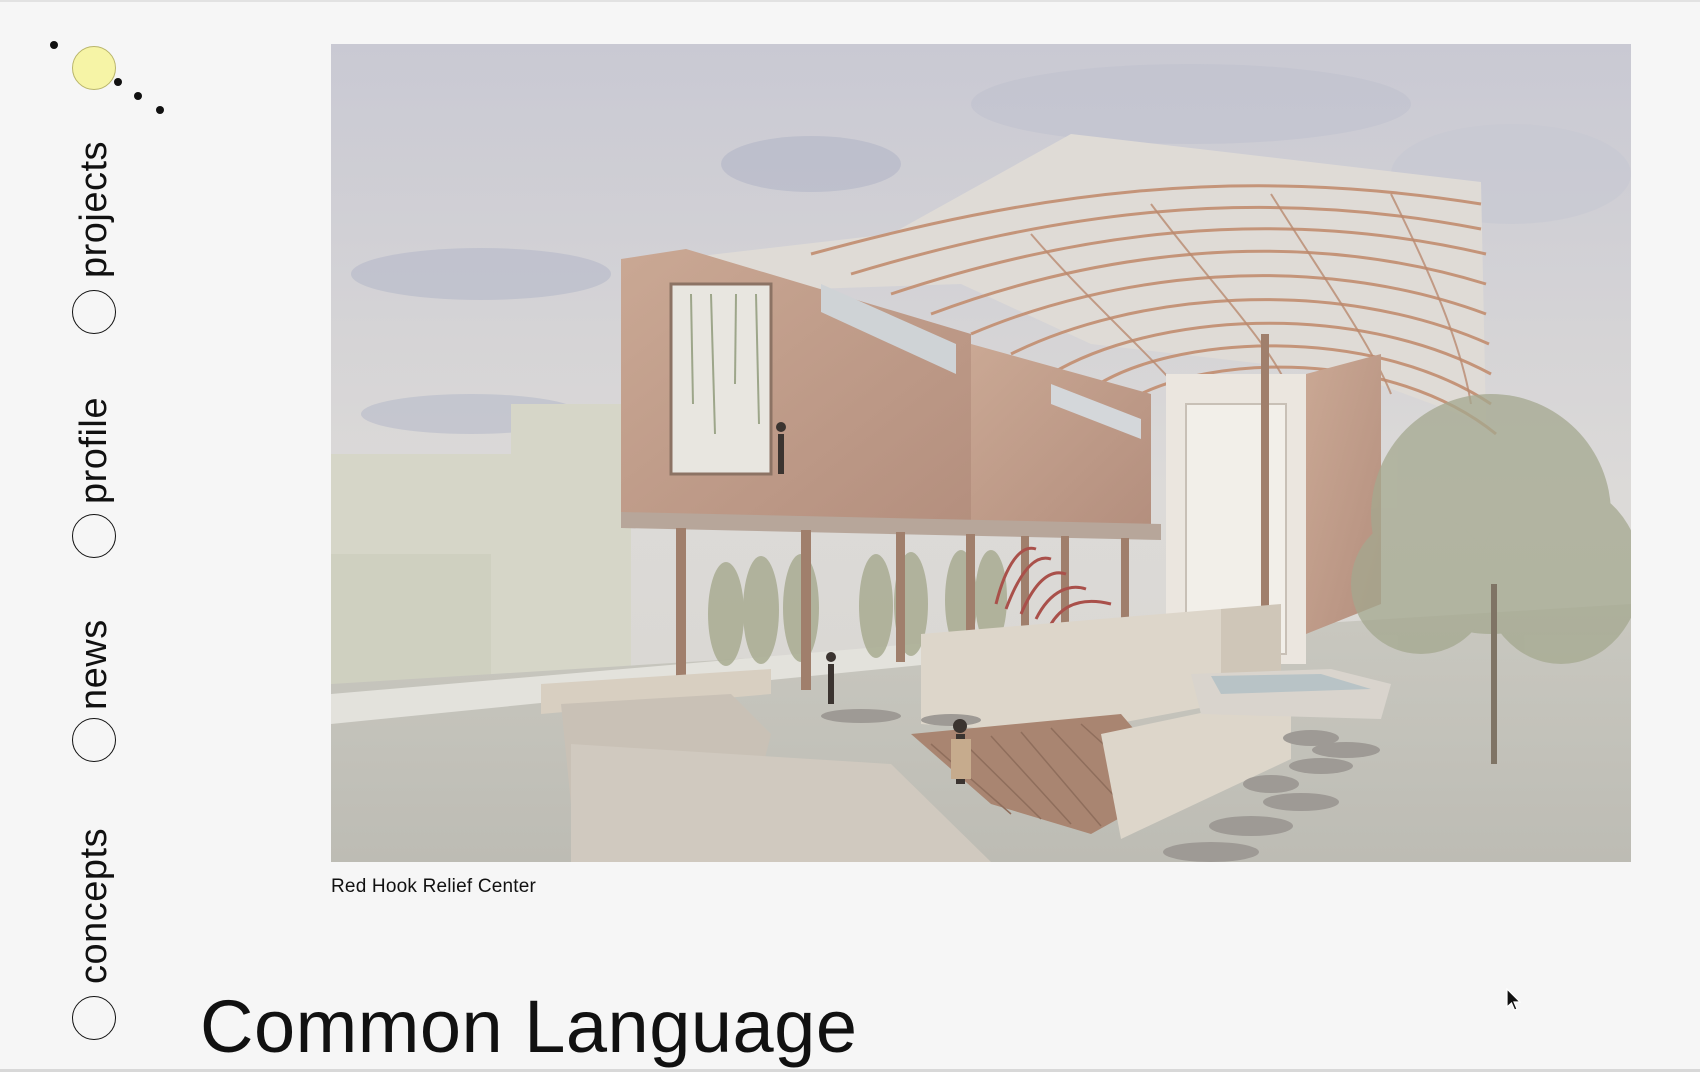 This screenshot has height=1072, width=1700. I want to click on site-logo, so click(108, 78).